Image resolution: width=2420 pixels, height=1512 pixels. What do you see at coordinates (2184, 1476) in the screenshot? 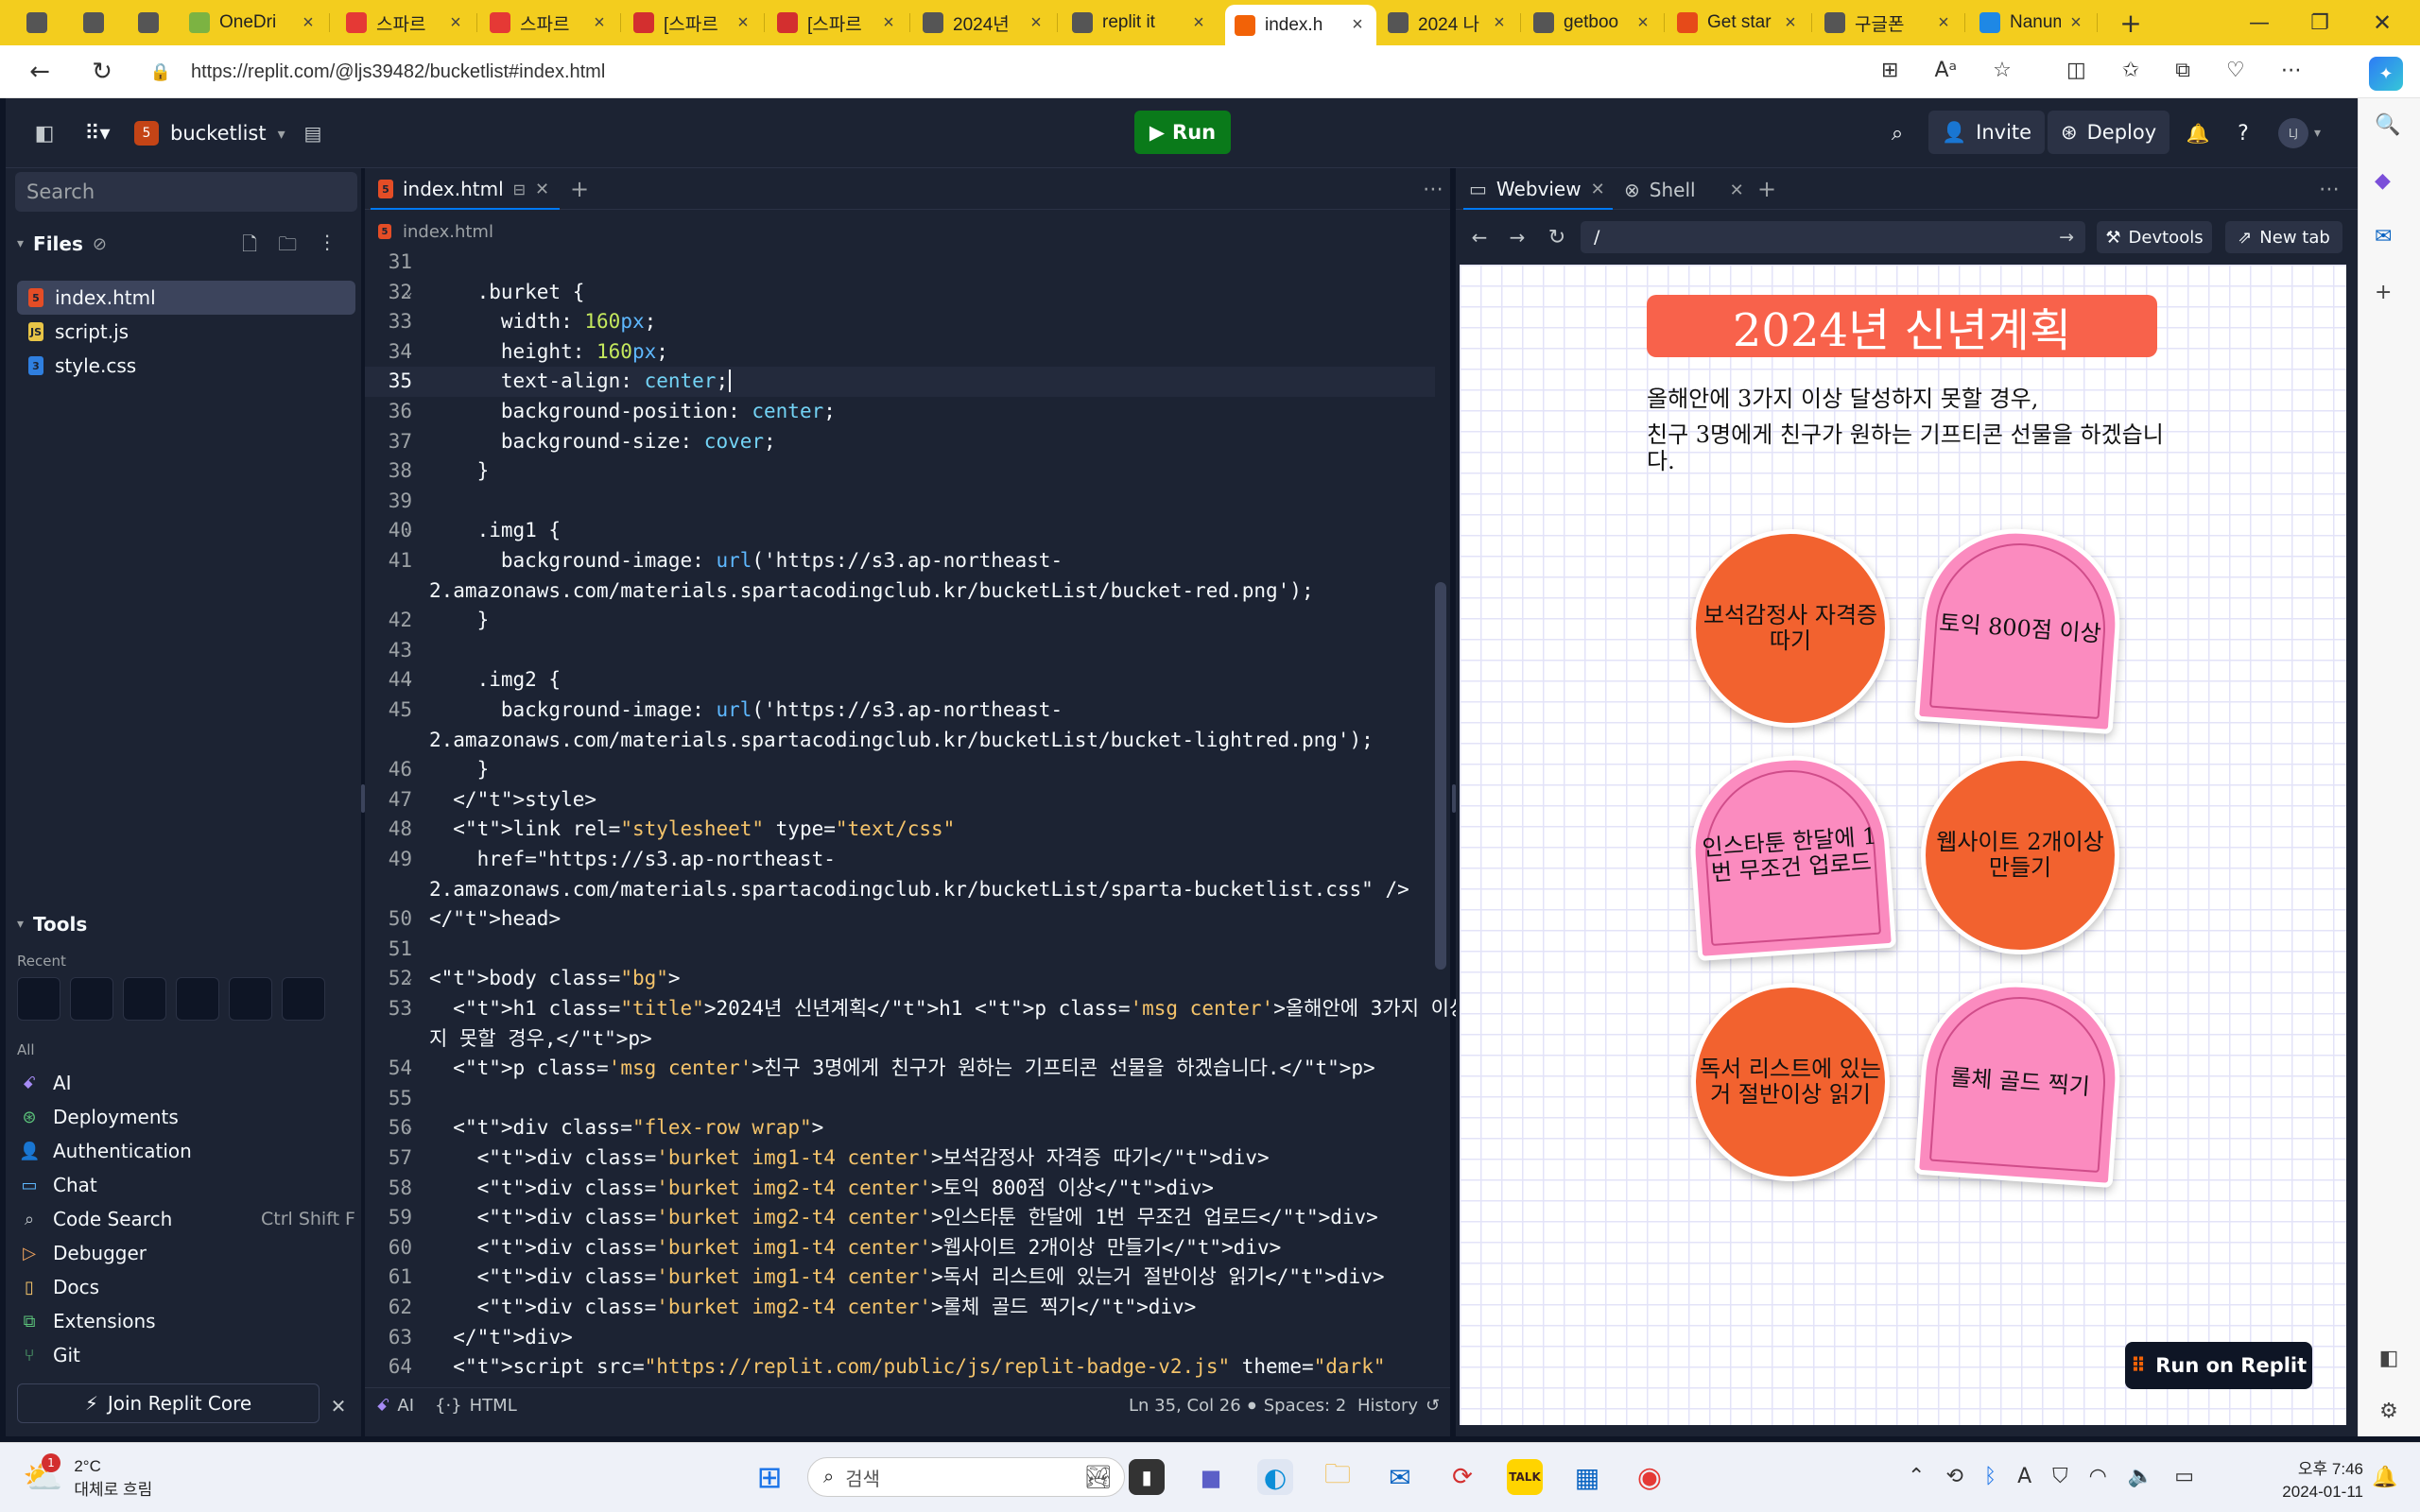
I see `battery-icon: ▭` at bounding box center [2184, 1476].